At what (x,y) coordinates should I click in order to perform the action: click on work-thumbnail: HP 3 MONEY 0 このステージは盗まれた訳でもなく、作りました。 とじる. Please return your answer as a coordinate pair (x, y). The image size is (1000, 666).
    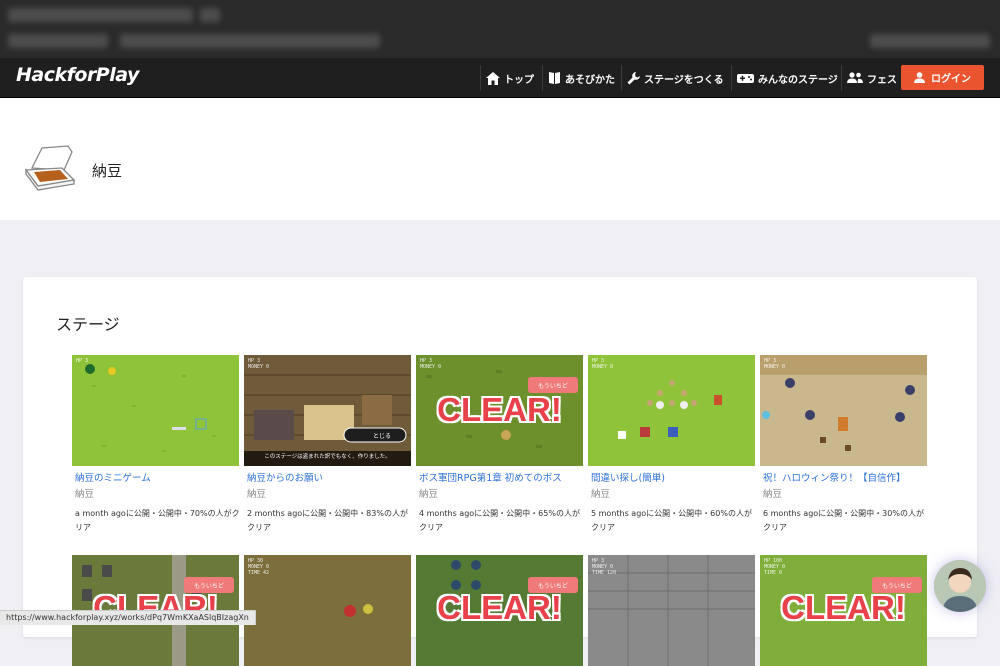
    Looking at the image, I should click on (327, 410).